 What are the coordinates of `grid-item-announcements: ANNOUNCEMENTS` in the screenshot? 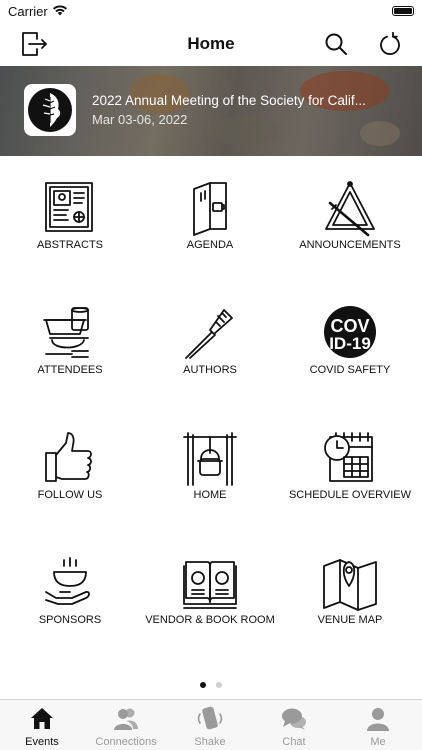 It's located at (350, 236).